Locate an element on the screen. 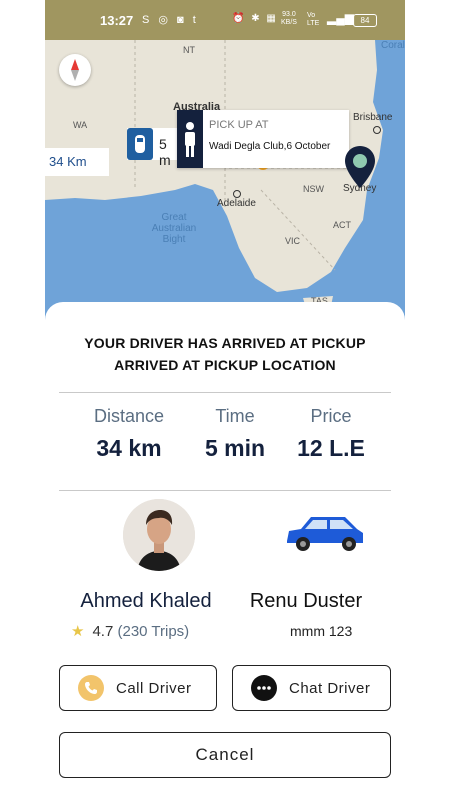  status-line-2: ARRIVED AT PICKUP LOCATION is located at coordinates (225, 365).